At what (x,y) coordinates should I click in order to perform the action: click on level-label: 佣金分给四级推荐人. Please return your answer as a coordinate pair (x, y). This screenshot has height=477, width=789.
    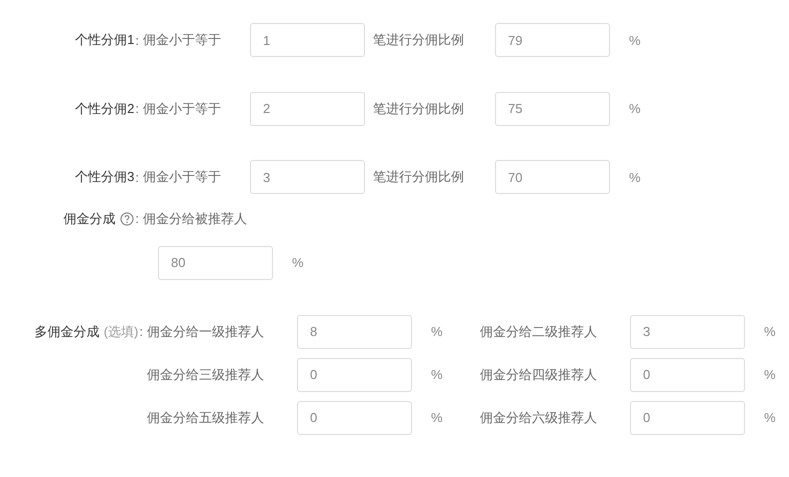
    Looking at the image, I should click on (539, 375).